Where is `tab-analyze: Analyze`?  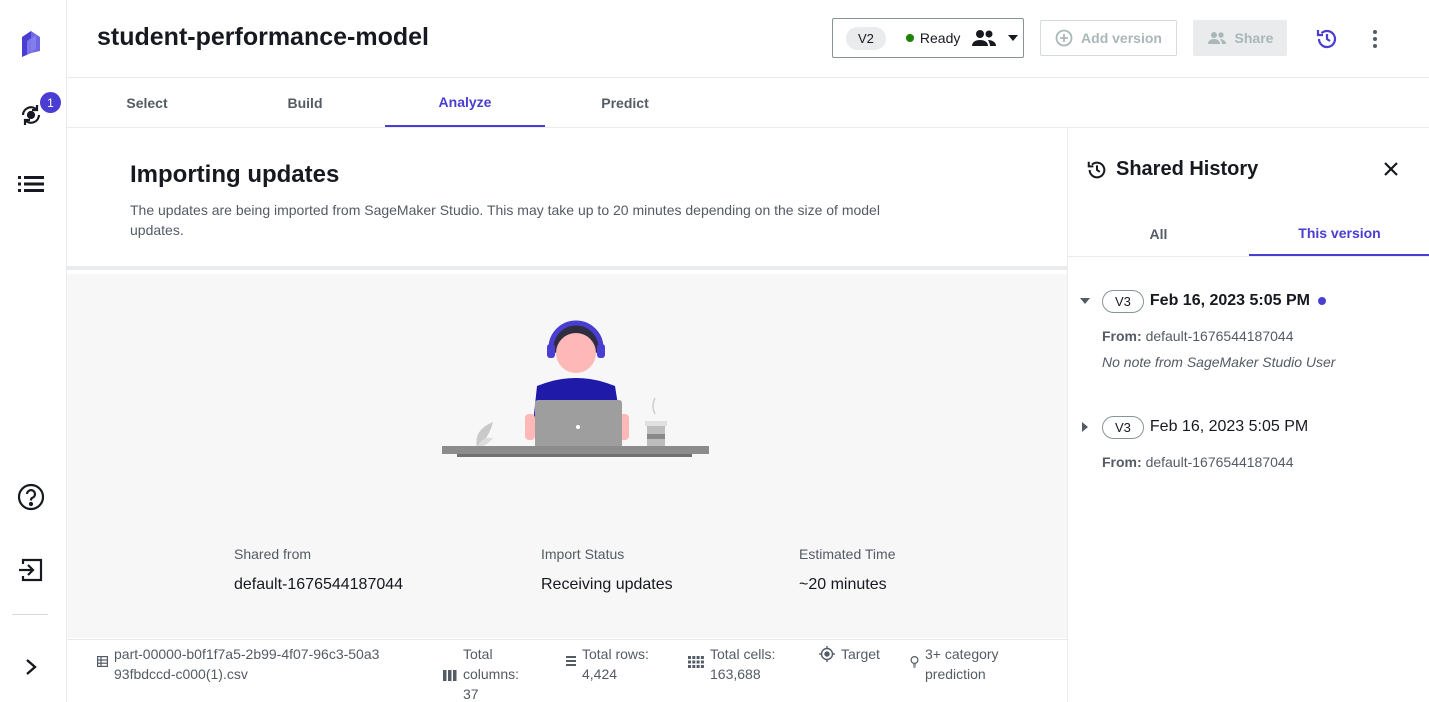
tab-analyze: Analyze is located at coordinates (465, 103).